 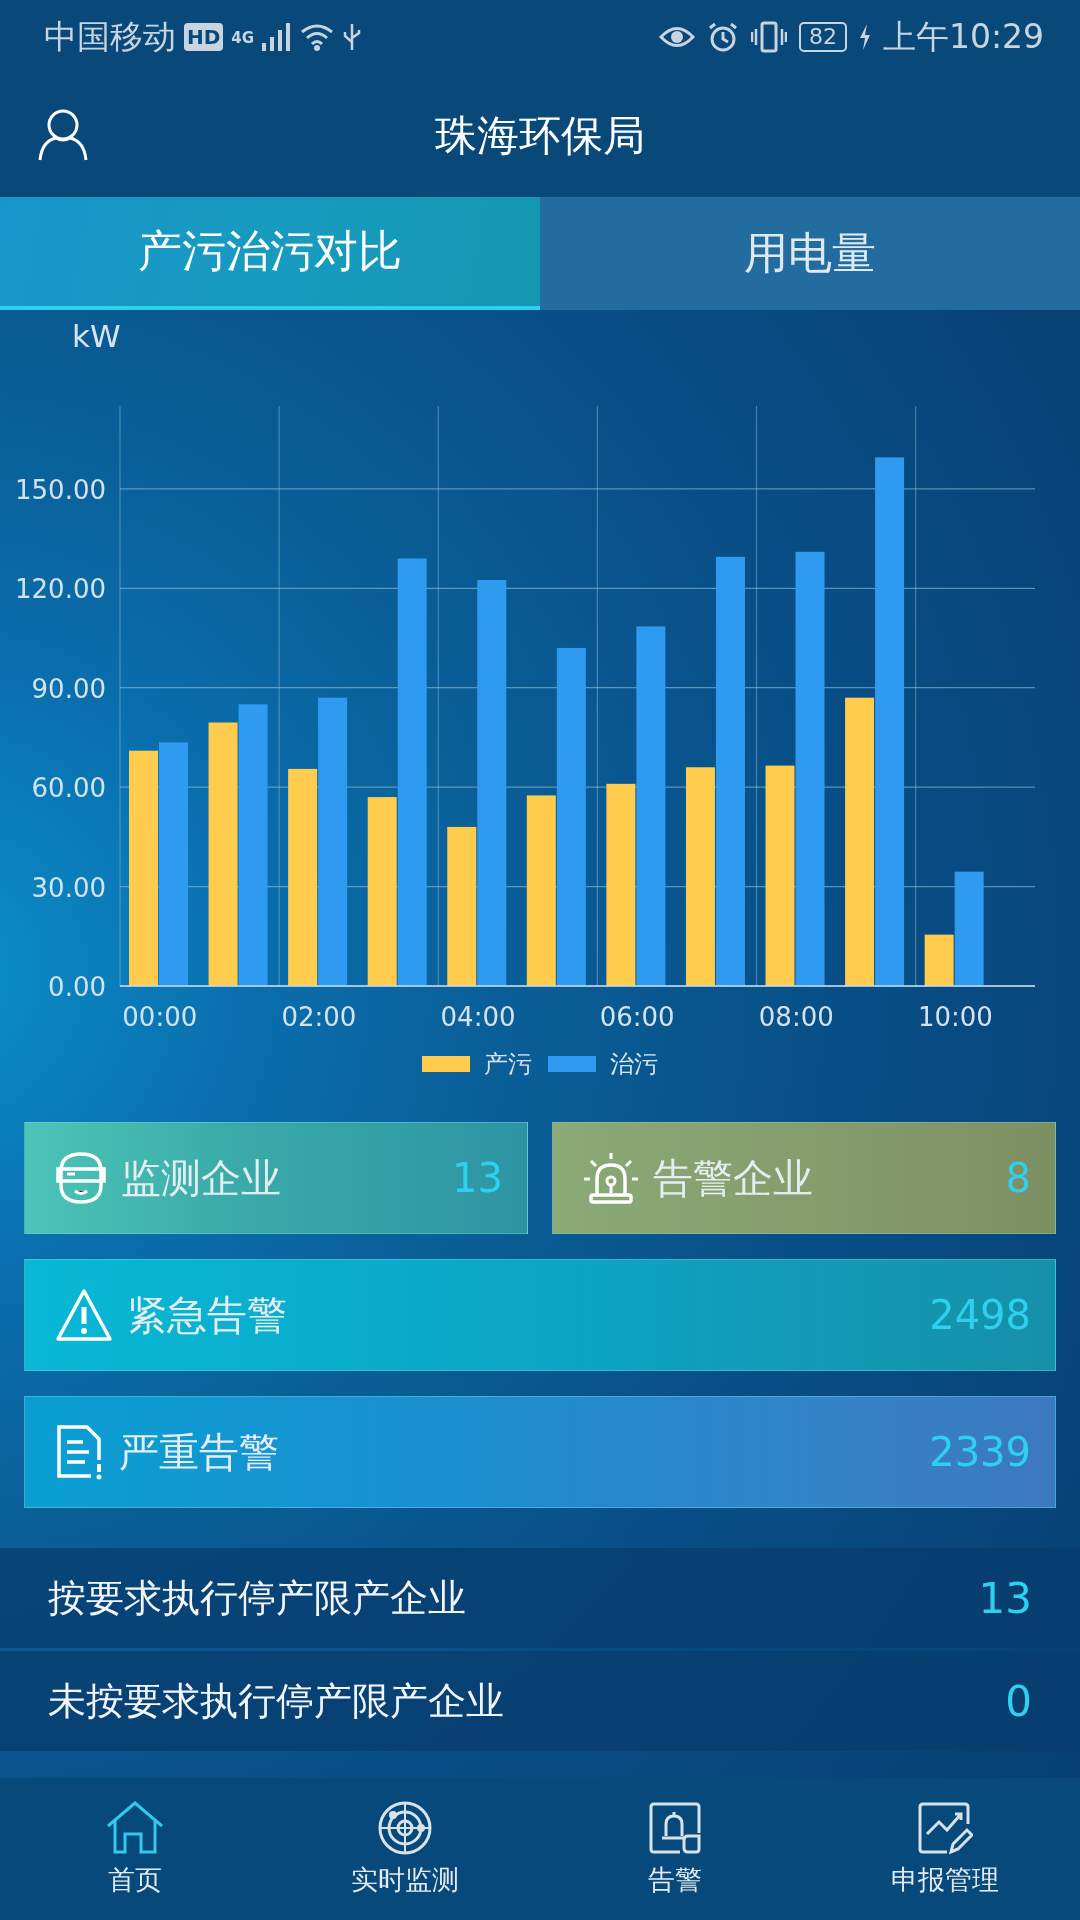 I want to click on usb-icon, so click(x=352, y=37).